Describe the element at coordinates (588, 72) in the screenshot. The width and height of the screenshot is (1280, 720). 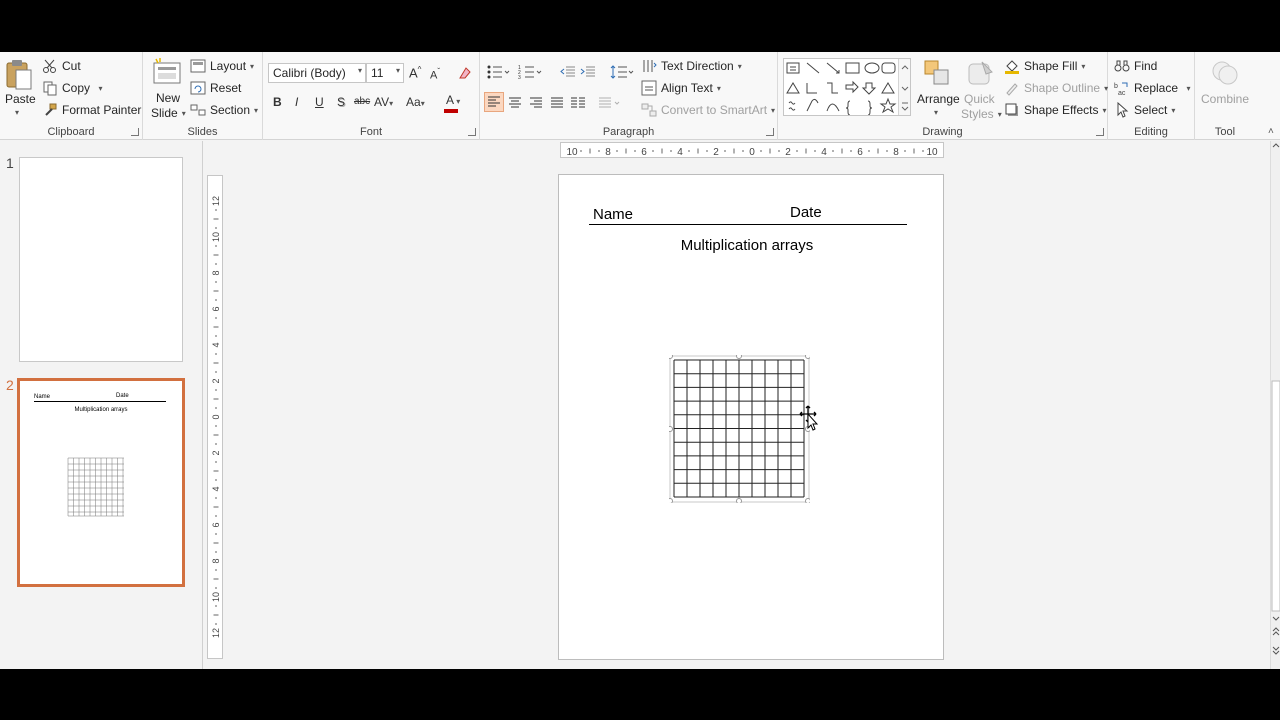
I see `increase-indent-icon` at that location.